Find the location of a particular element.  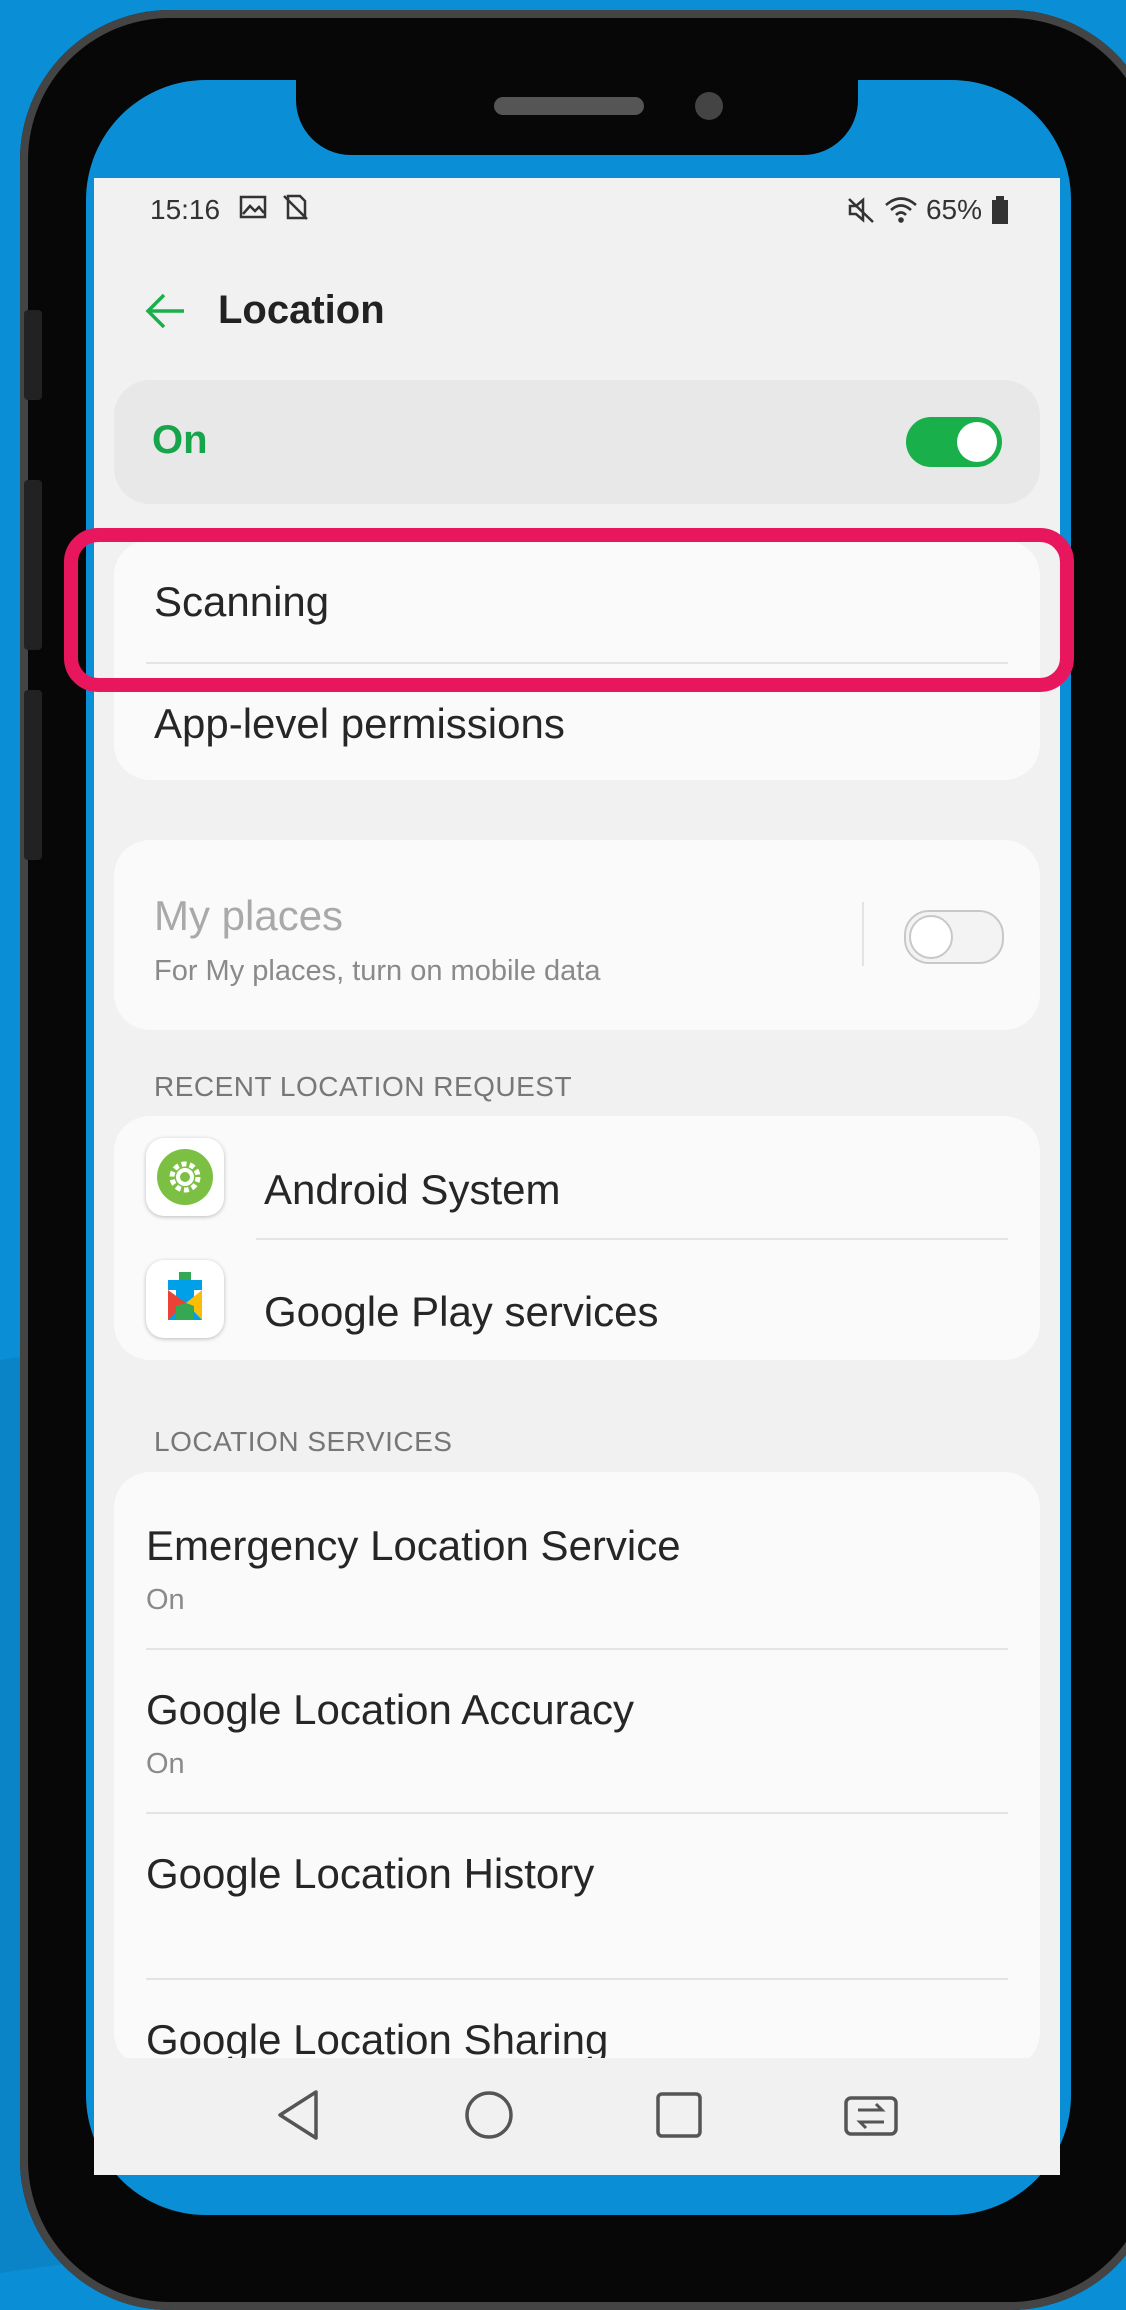

gallery-icon is located at coordinates (253, 207).